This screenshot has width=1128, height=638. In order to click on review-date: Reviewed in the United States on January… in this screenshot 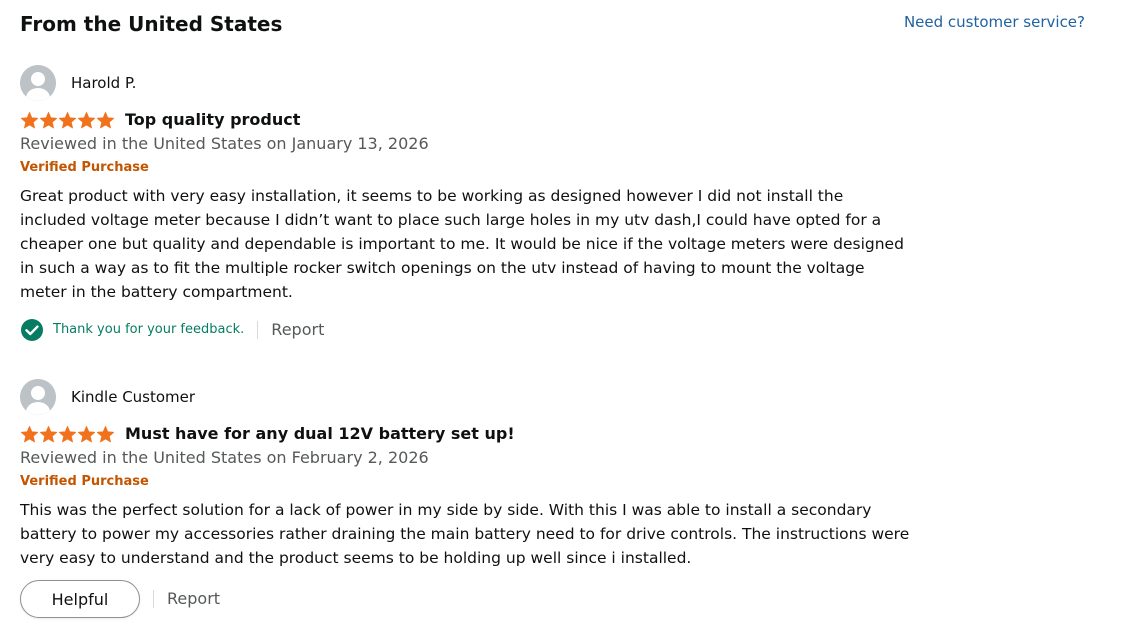, I will do `click(224, 143)`.